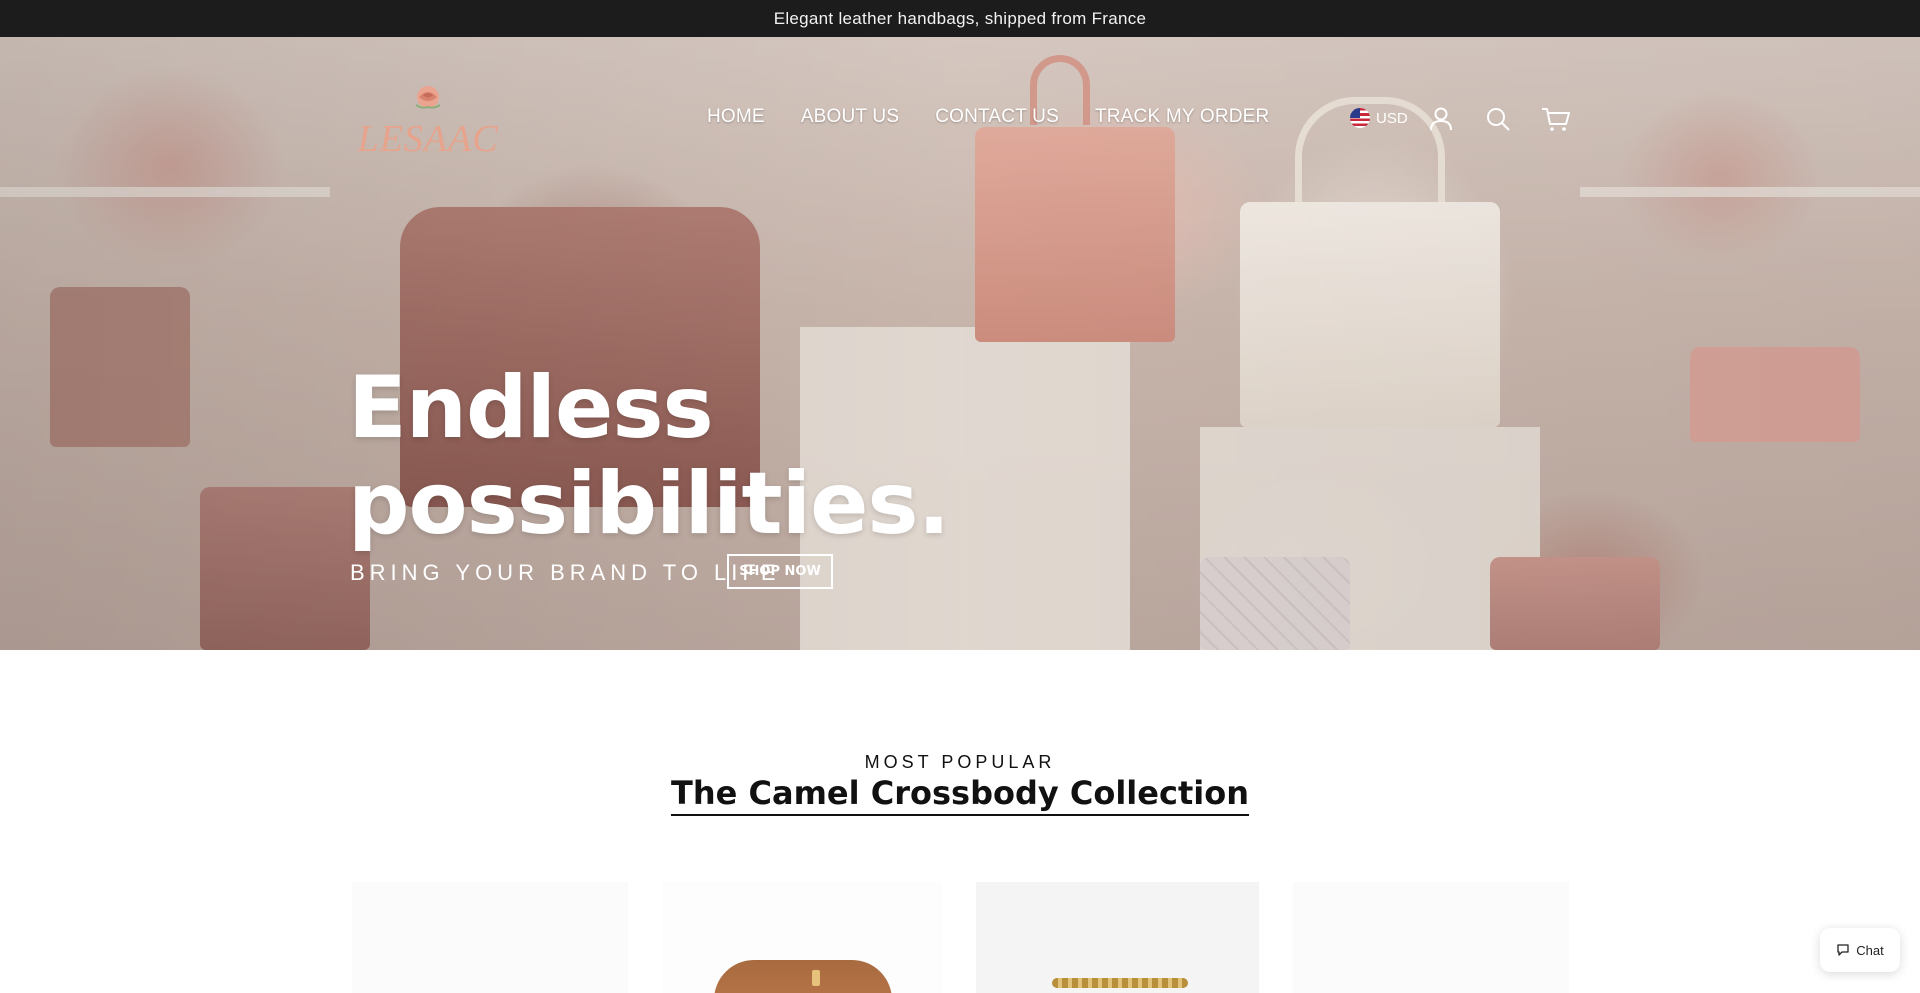  Describe the element at coordinates (531, 408) in the screenshot. I see `hero-title-line1: Endless` at that location.